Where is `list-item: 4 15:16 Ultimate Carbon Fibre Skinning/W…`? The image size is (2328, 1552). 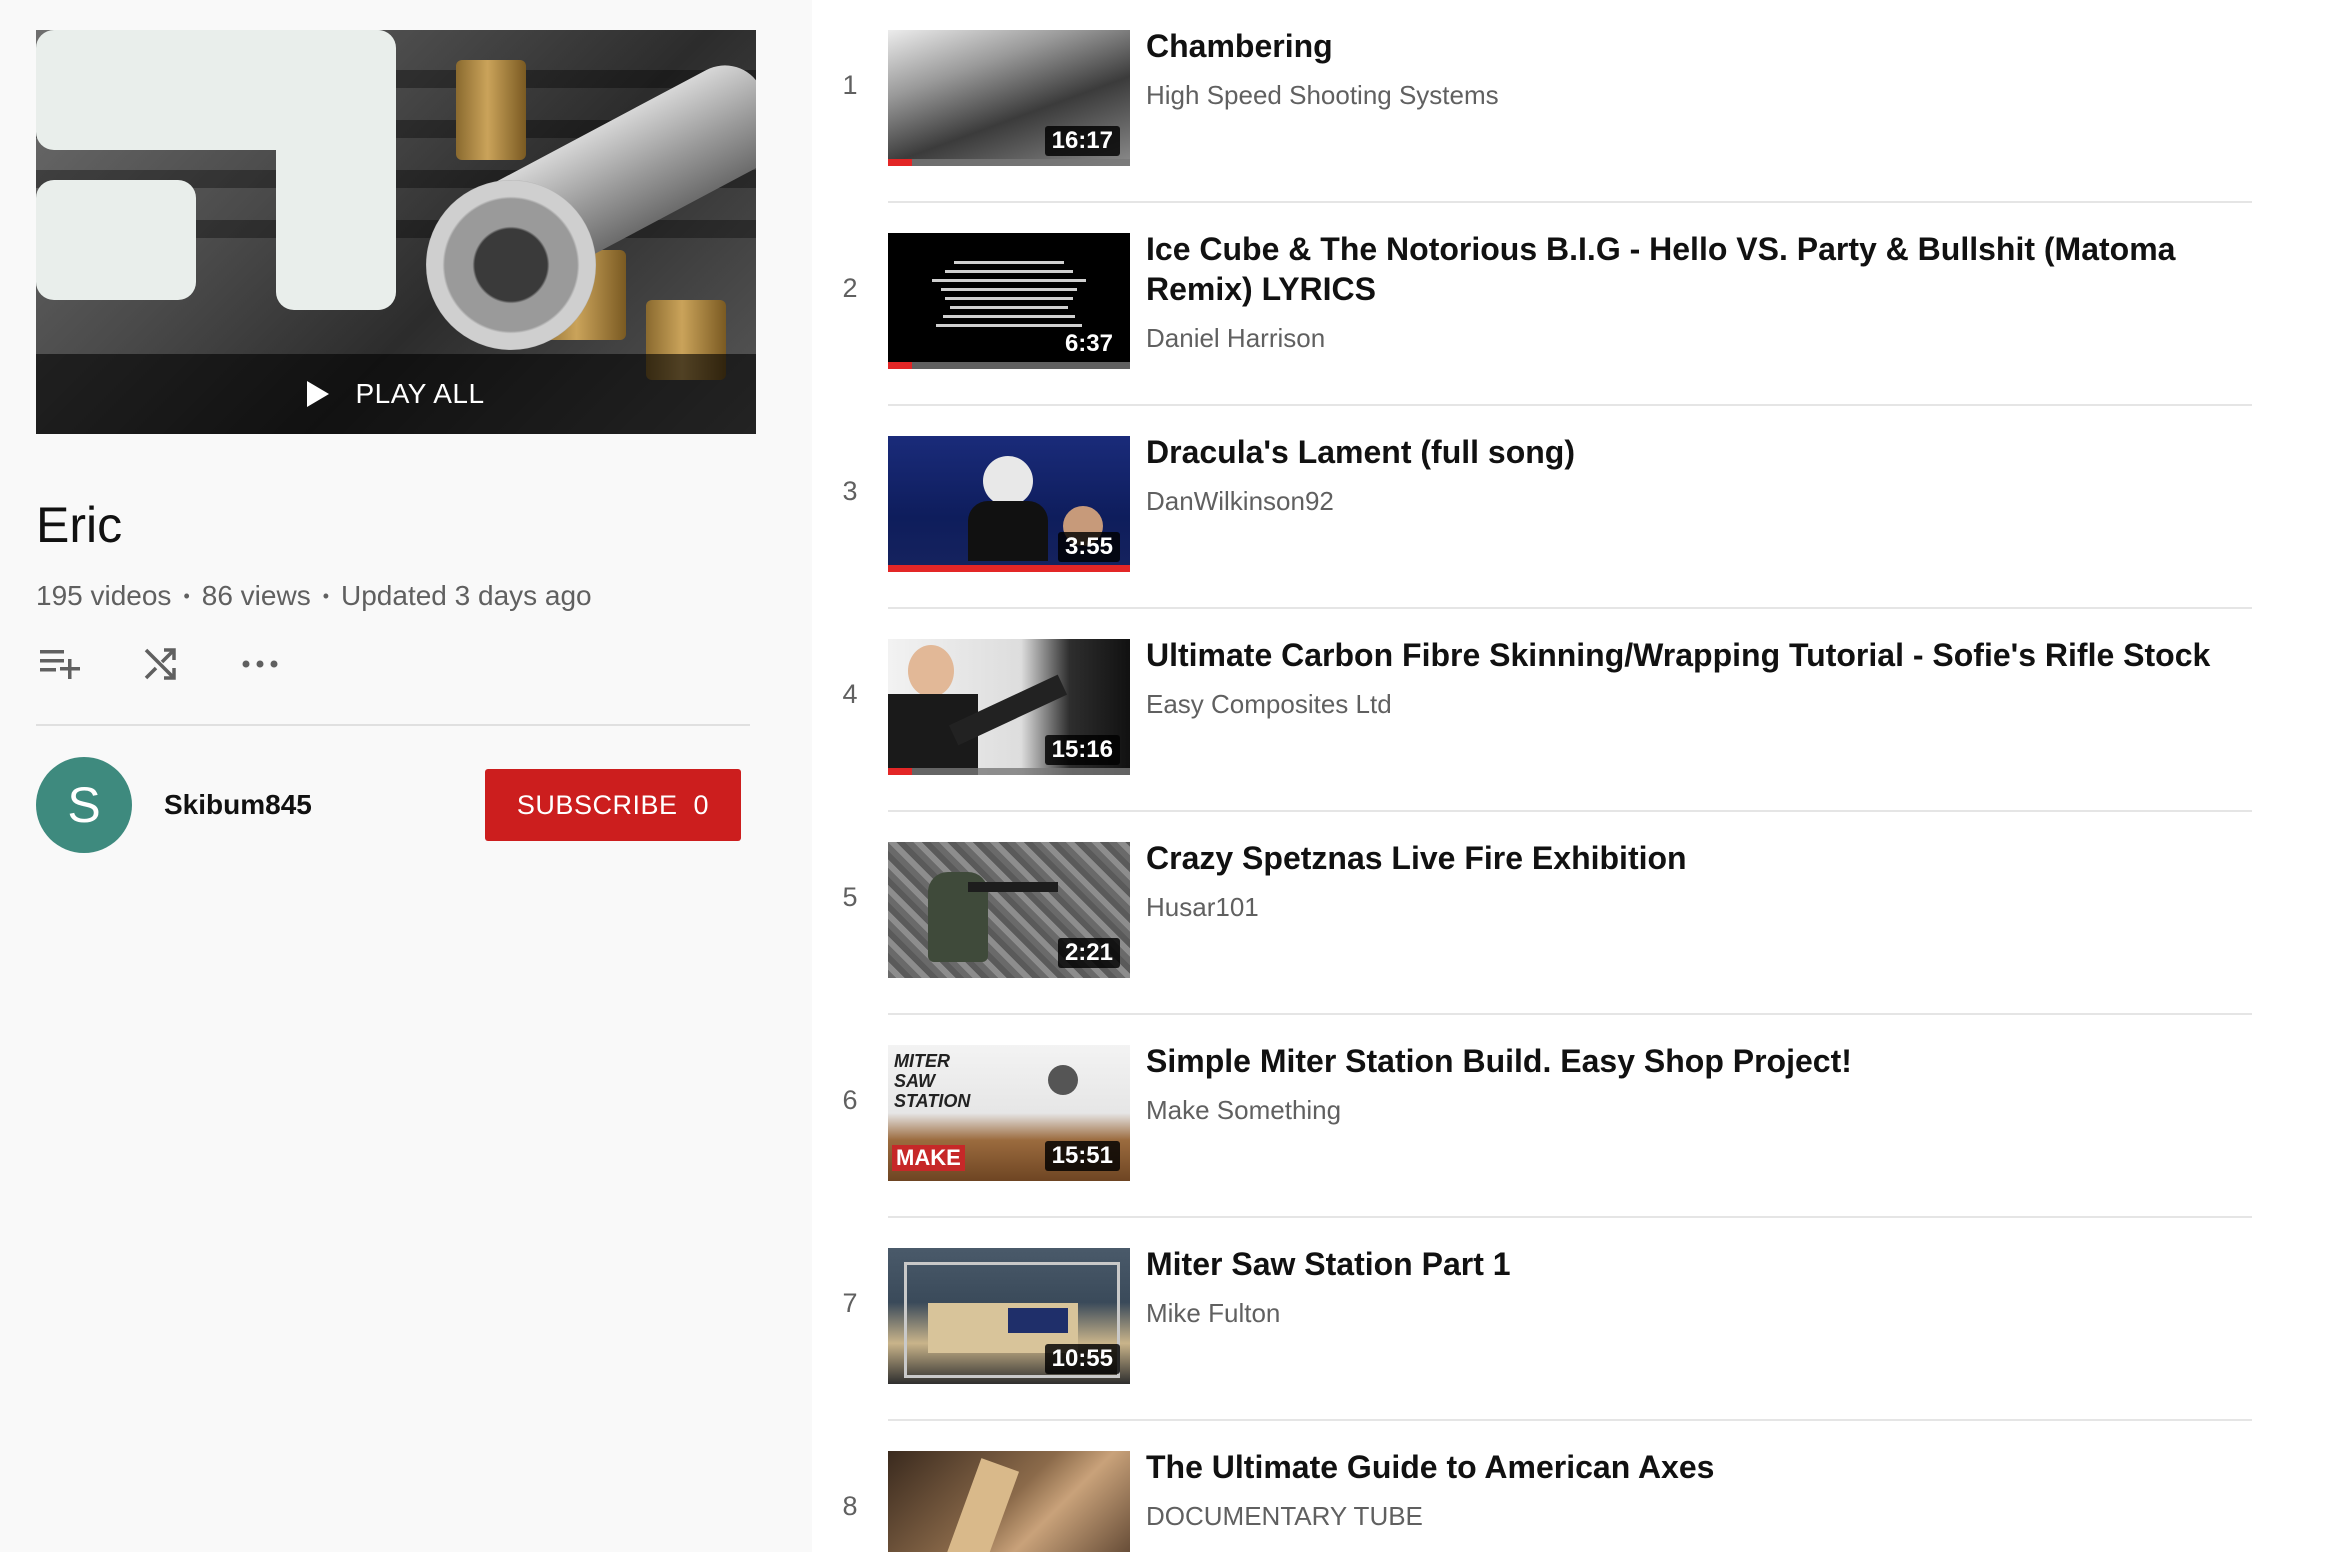 list-item: 4 15:16 Ultimate Carbon Fibre Skinning/W… is located at coordinates (1532, 710).